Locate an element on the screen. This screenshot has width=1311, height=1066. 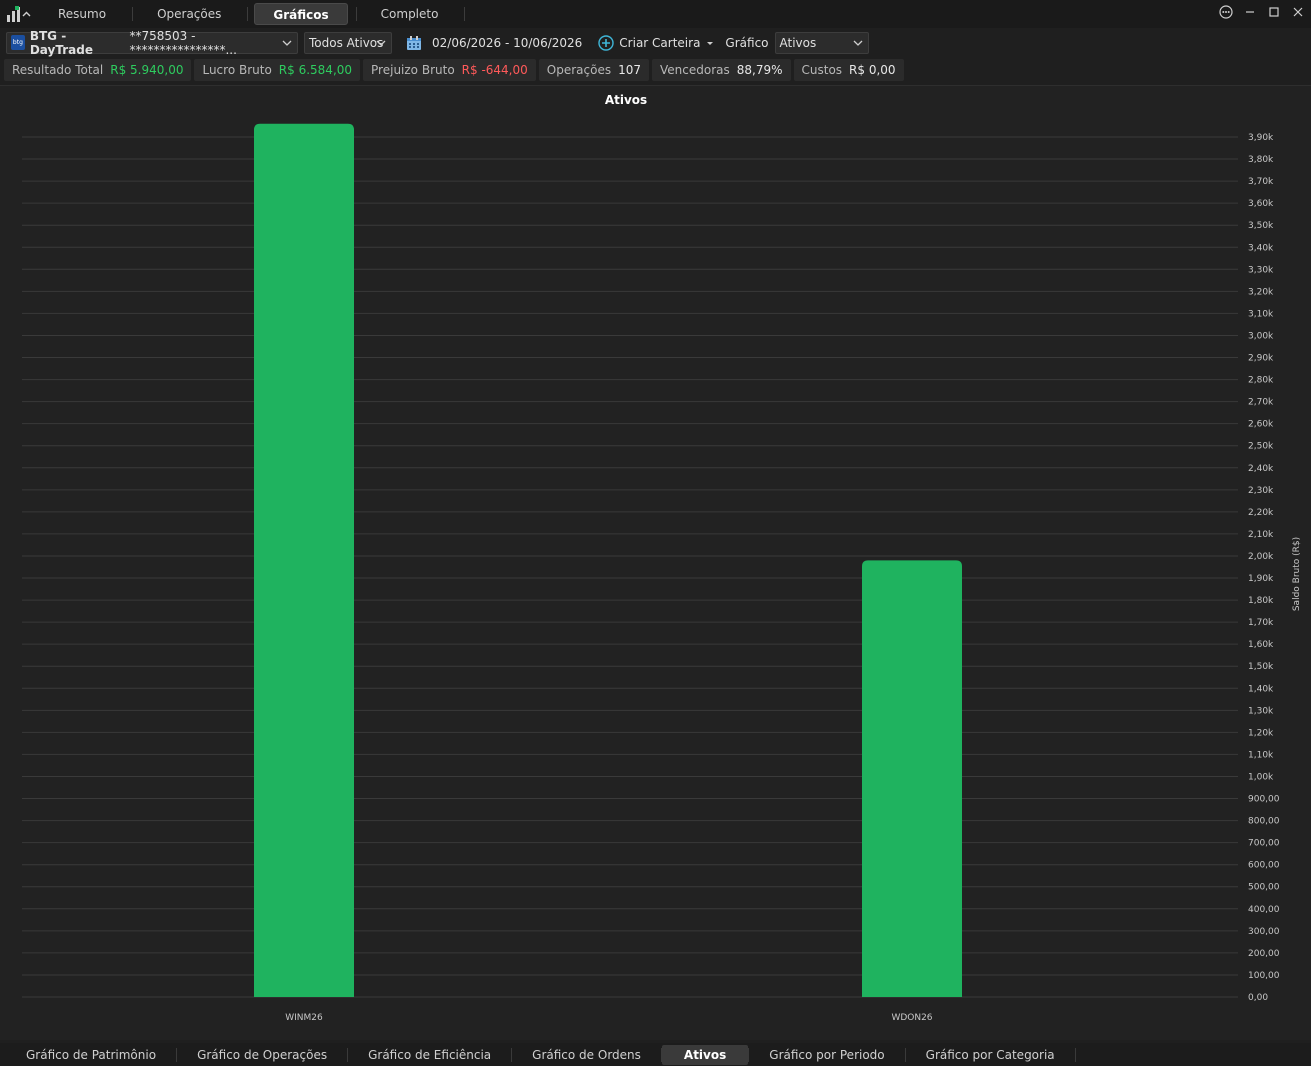
stat-operacoes: Operações 107 is located at coordinates (593, 70).